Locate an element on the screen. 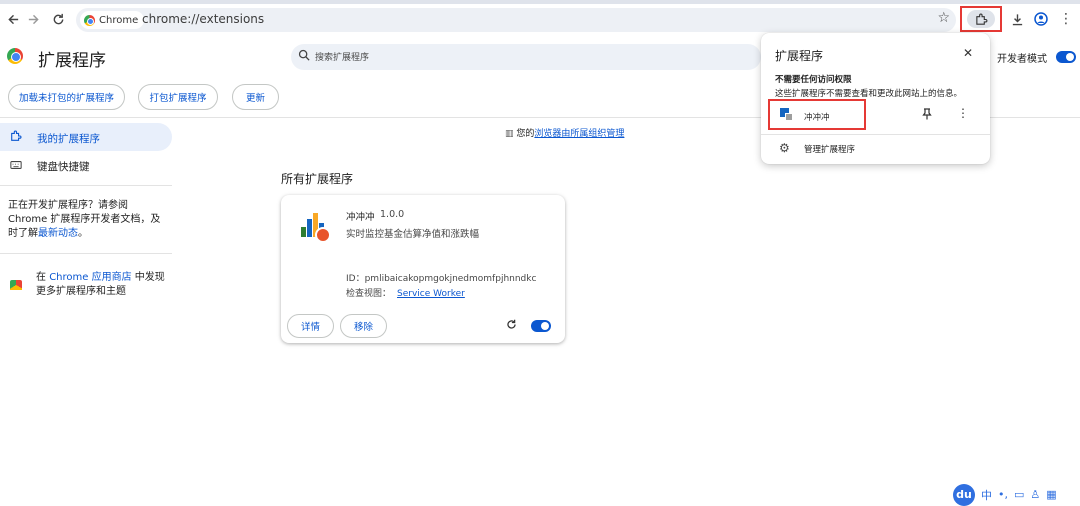 This screenshot has width=1080, height=506. page-title: 扩展程序 is located at coordinates (72, 61).